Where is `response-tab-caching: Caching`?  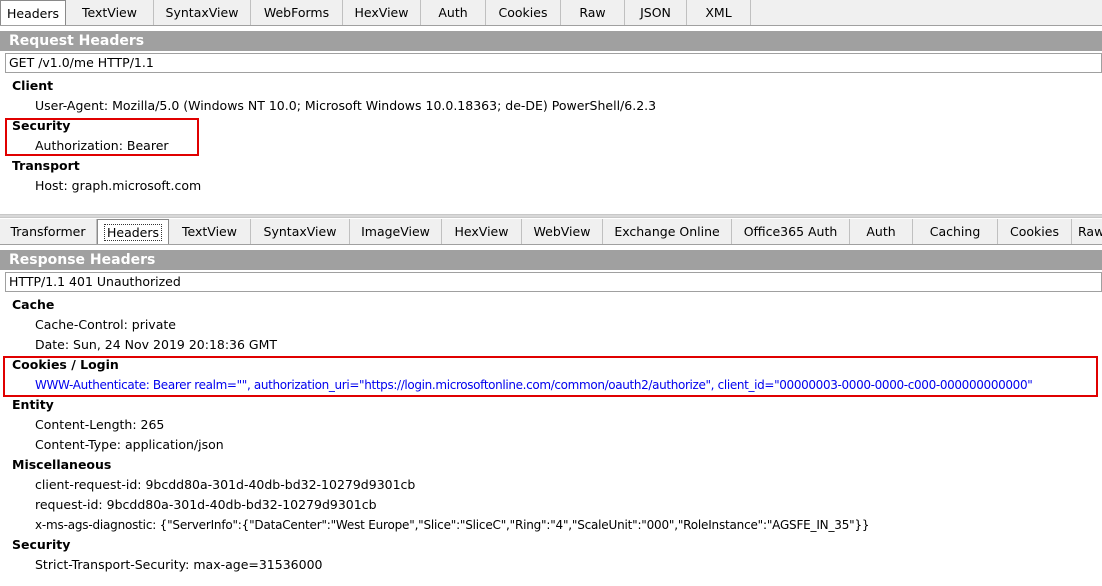 response-tab-caching: Caching is located at coordinates (955, 231).